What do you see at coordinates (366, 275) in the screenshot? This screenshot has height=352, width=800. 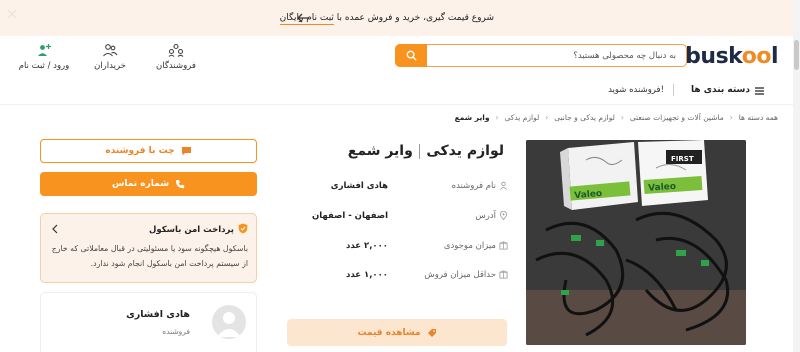 I see `info-value: ۱,۰۰۰ عدد` at bounding box center [366, 275].